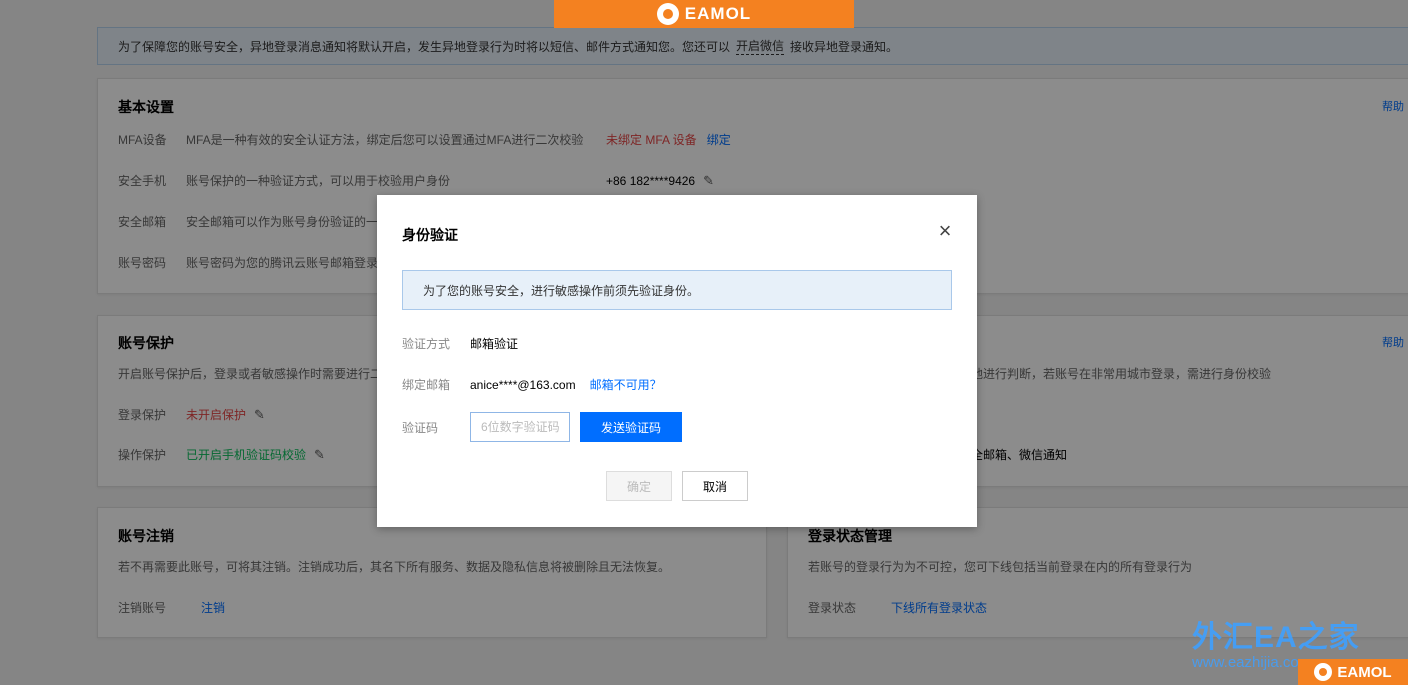 Image resolution: width=1408 pixels, height=685 pixels. What do you see at coordinates (715, 486) in the screenshot?
I see `cancel-button: 取消` at bounding box center [715, 486].